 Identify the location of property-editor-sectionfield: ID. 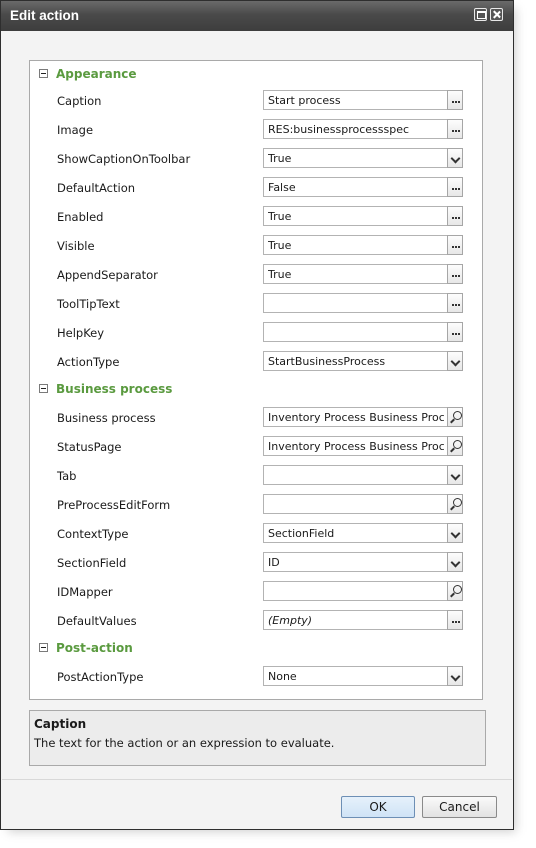
(363, 562).